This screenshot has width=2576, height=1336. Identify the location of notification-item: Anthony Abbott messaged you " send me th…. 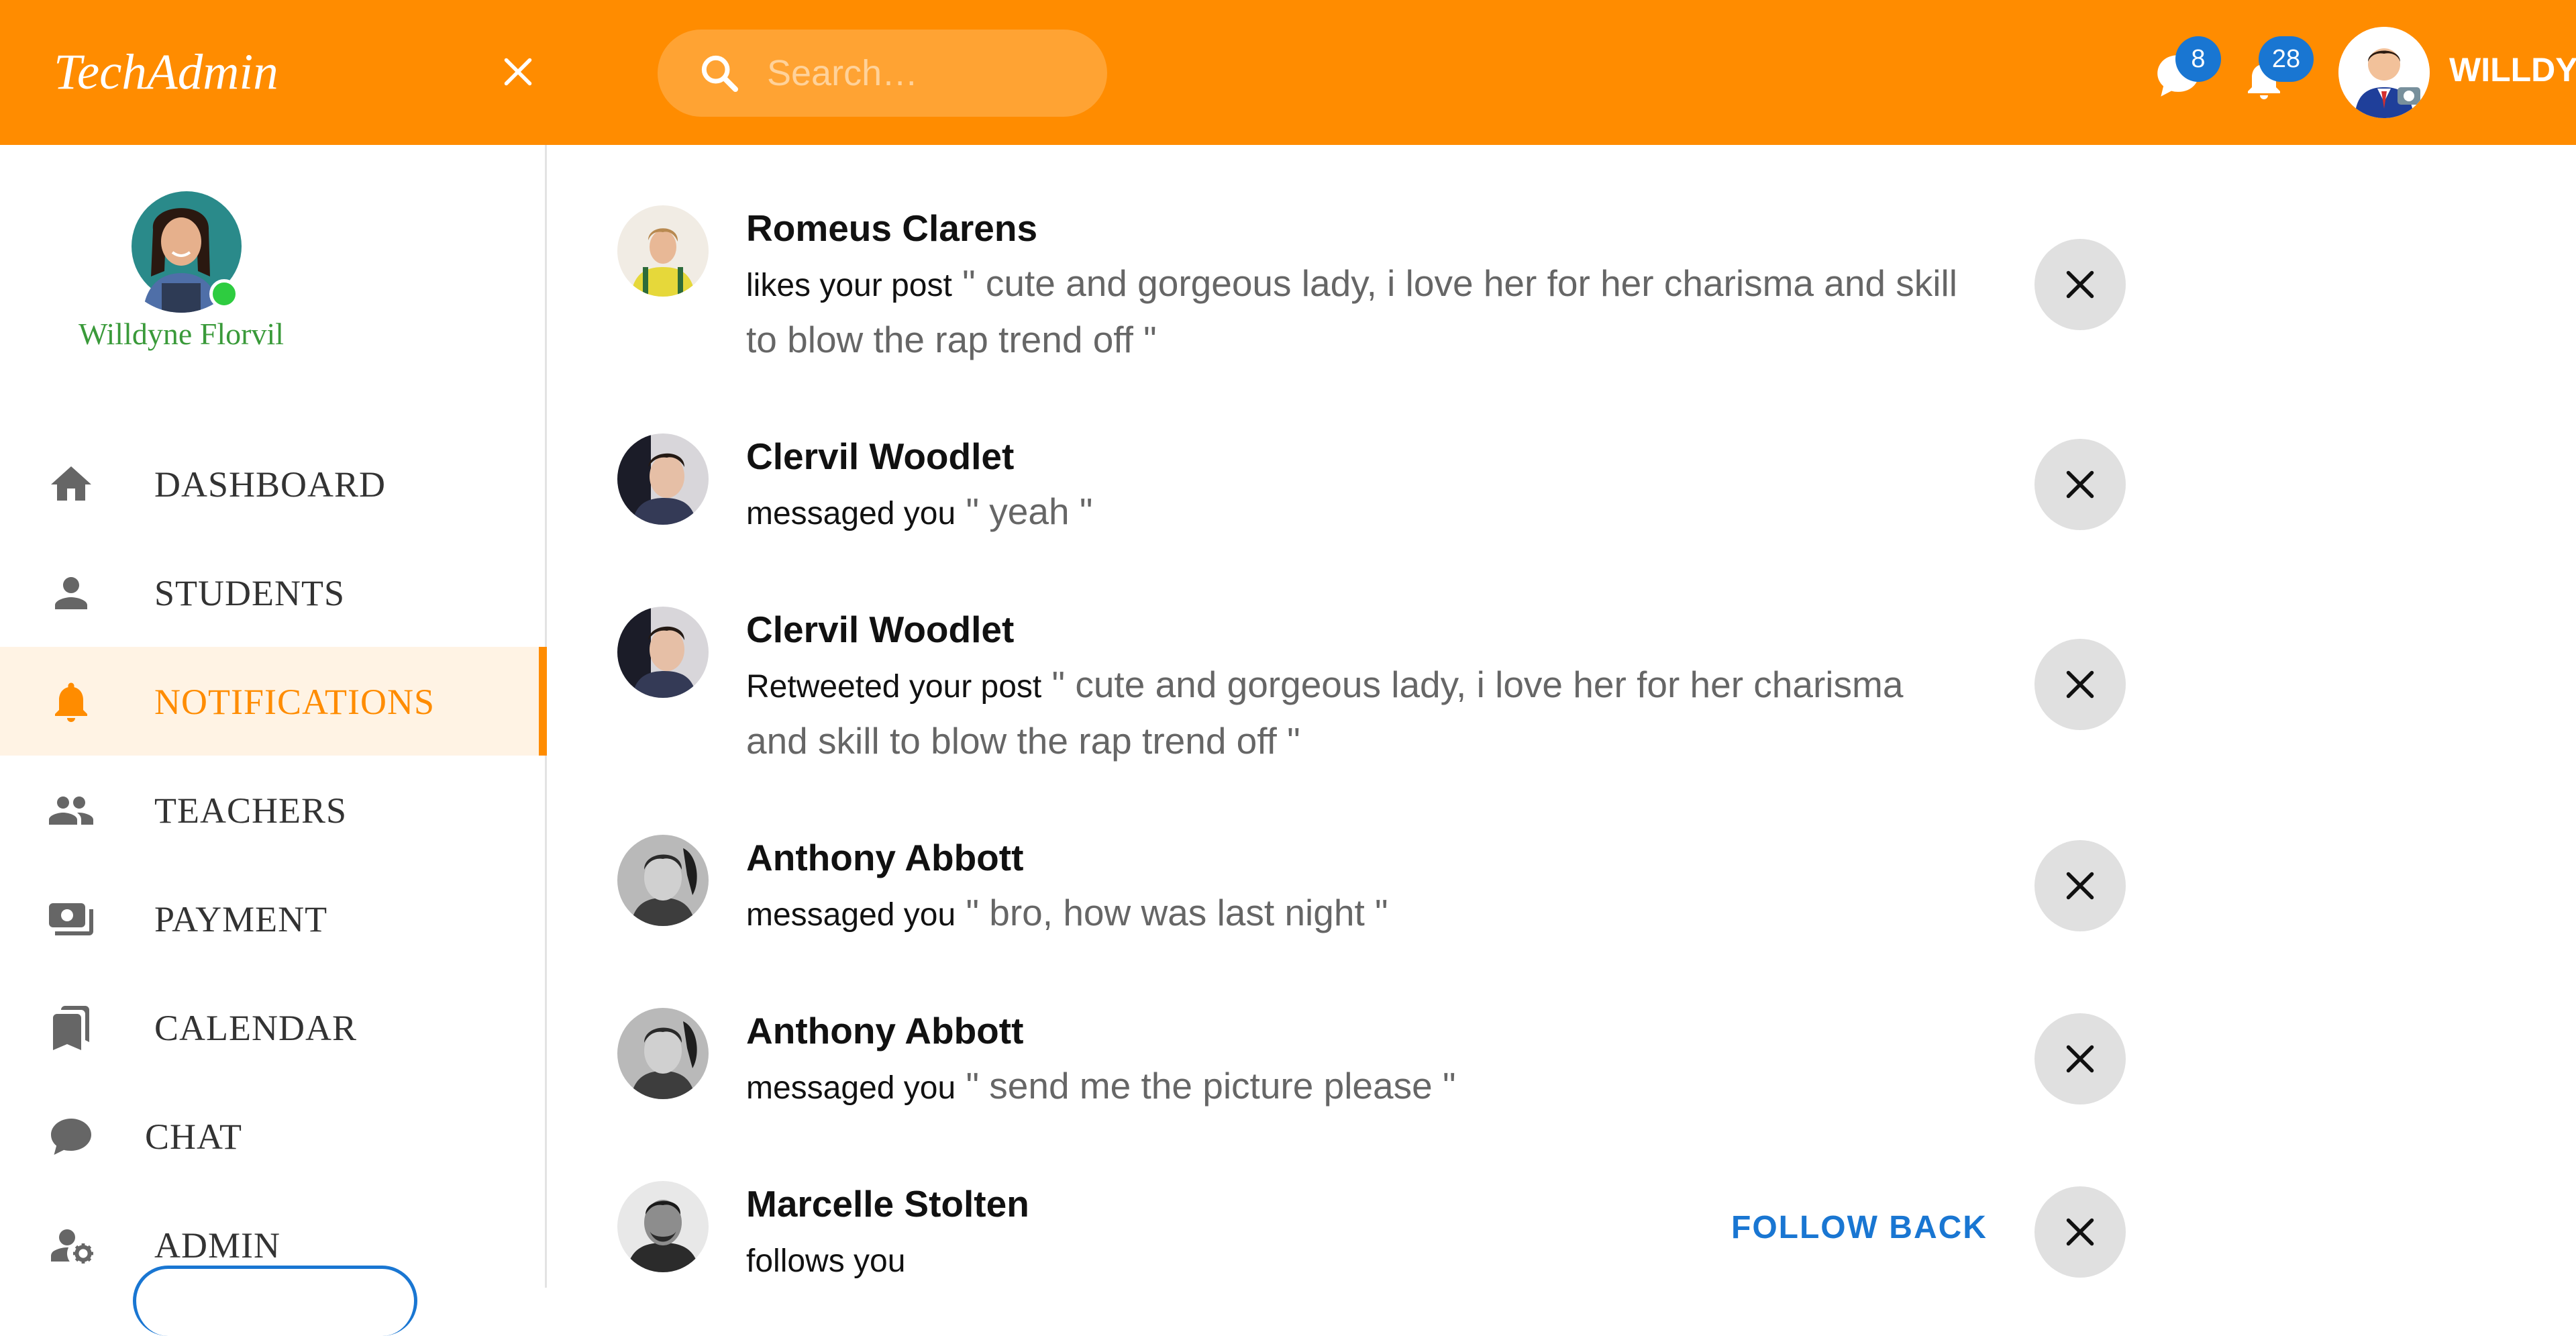
(1375, 1064).